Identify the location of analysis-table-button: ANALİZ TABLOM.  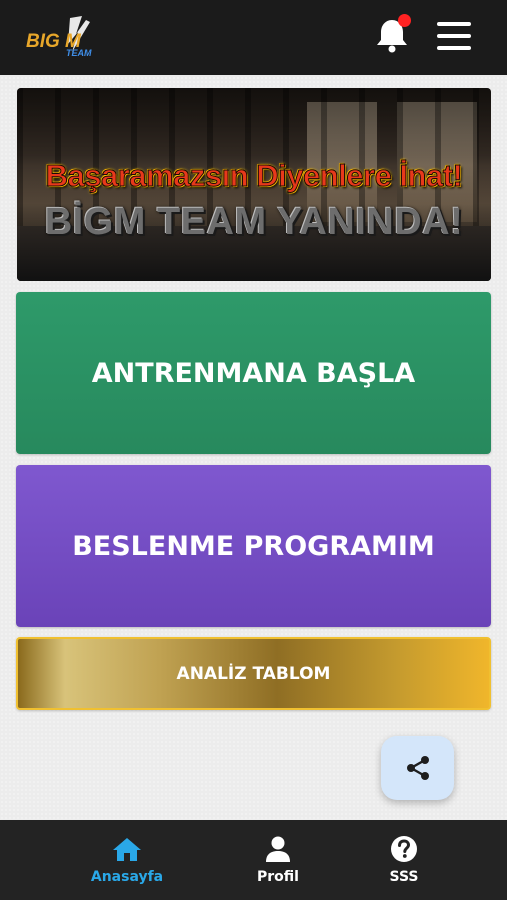
(253, 673).